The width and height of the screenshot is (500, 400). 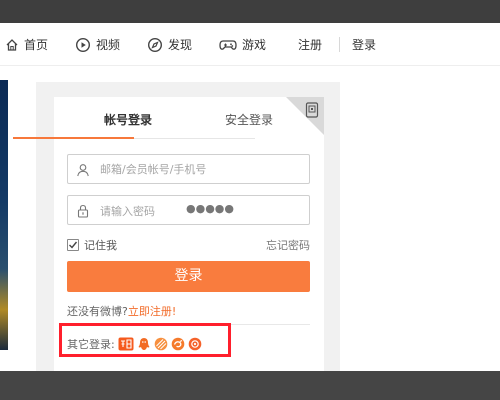 I want to click on nav-login-link: 登录, so click(x=364, y=44).